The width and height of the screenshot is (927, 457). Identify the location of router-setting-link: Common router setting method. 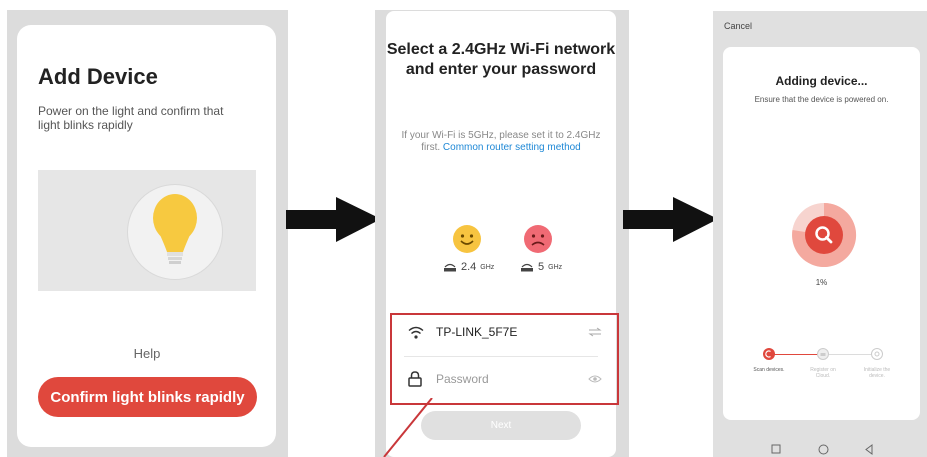
(512, 147).